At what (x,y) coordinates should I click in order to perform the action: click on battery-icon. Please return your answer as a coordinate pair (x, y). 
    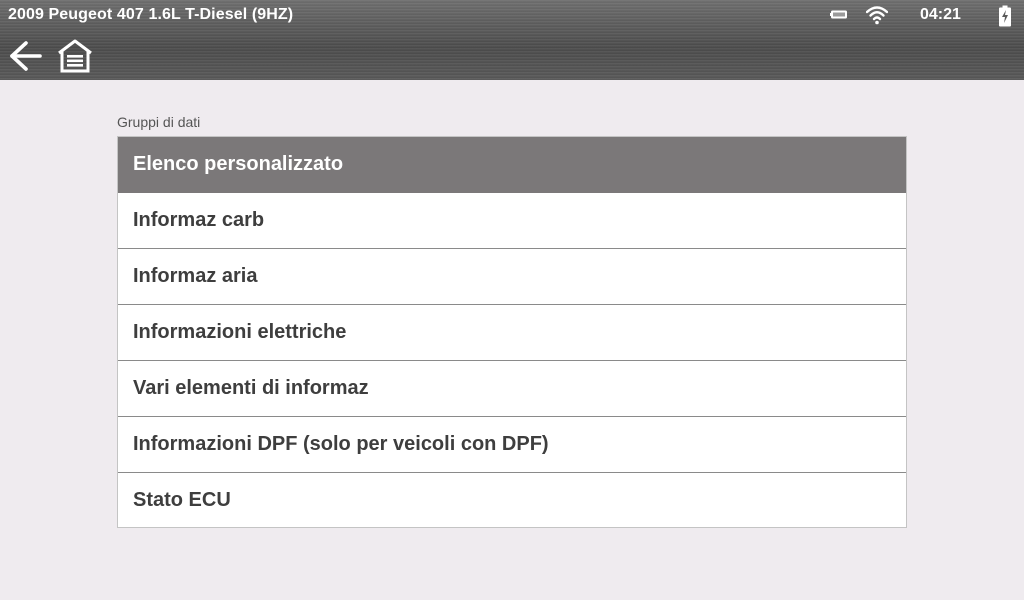
    Looking at the image, I should click on (838, 14).